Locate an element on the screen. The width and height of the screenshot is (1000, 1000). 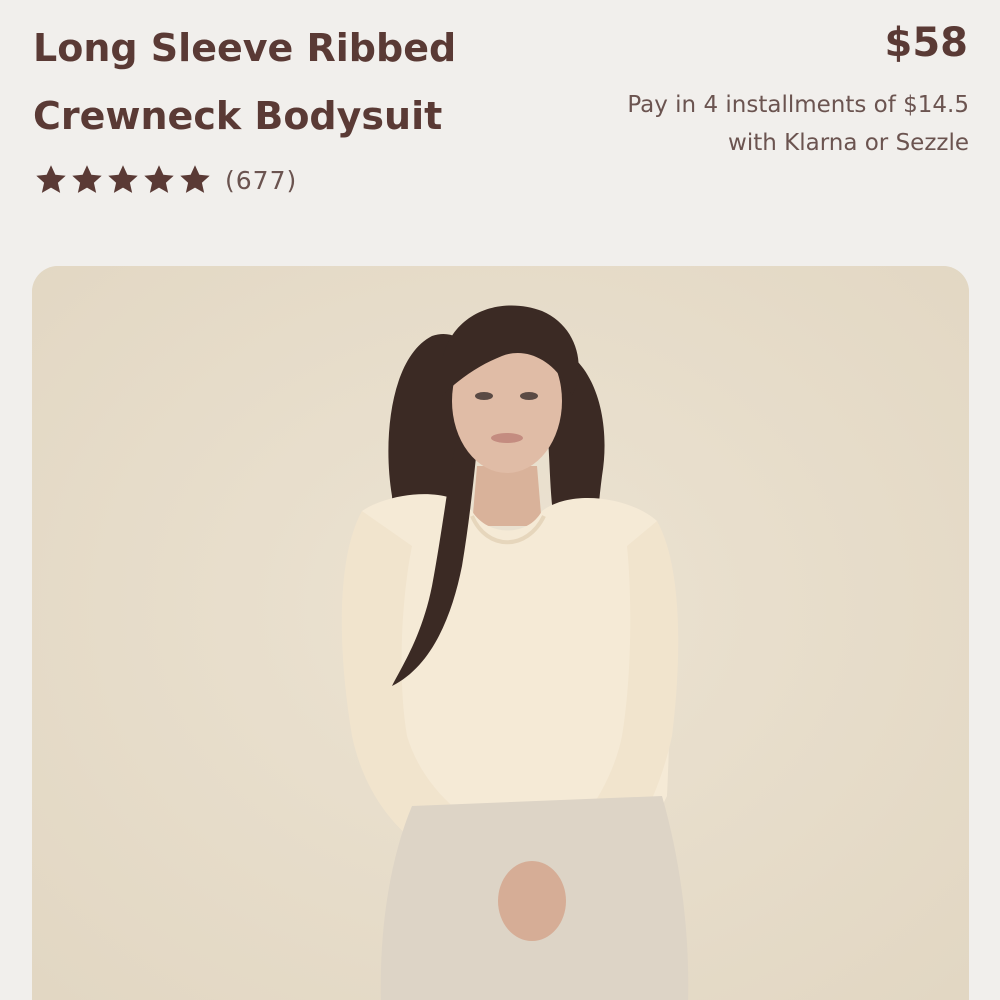
product-rating: (677) is located at coordinates (165, 180).